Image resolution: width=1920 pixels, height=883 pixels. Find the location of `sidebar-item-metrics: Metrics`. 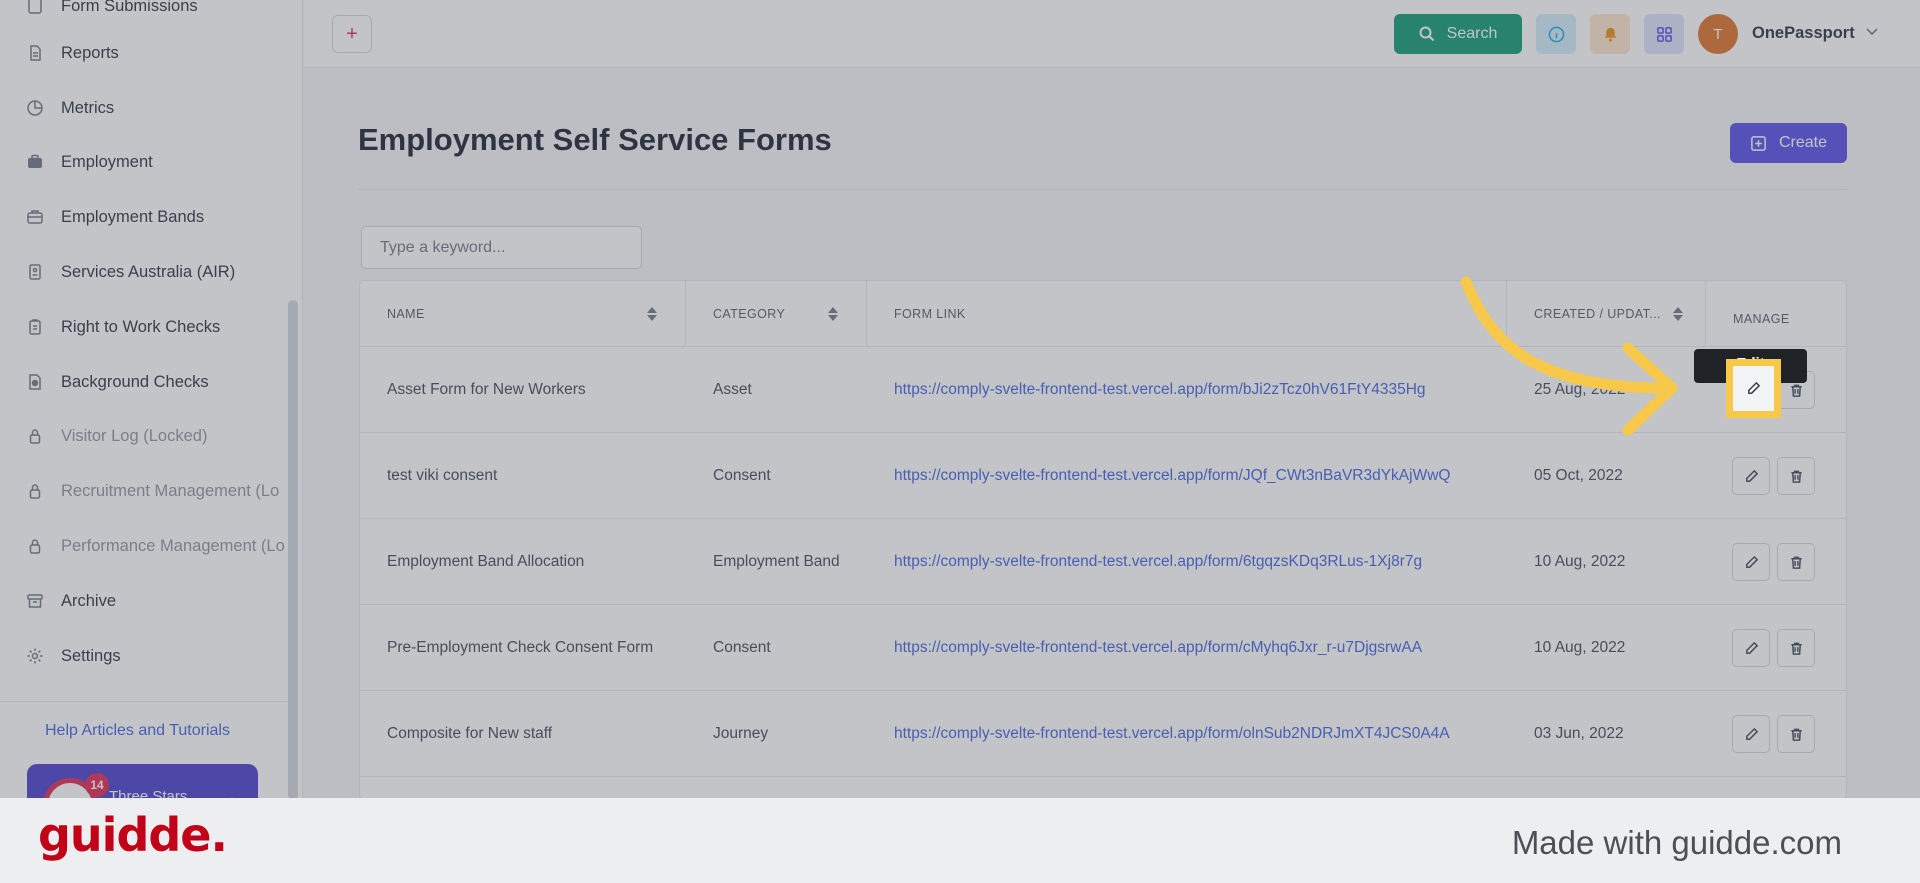

sidebar-item-metrics: Metrics is located at coordinates (145, 108).